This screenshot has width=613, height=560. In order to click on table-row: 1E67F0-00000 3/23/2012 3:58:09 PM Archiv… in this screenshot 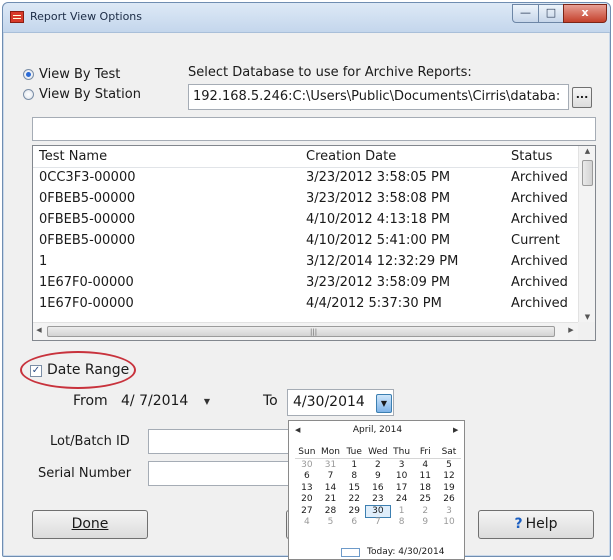, I will do `click(306, 284)`.